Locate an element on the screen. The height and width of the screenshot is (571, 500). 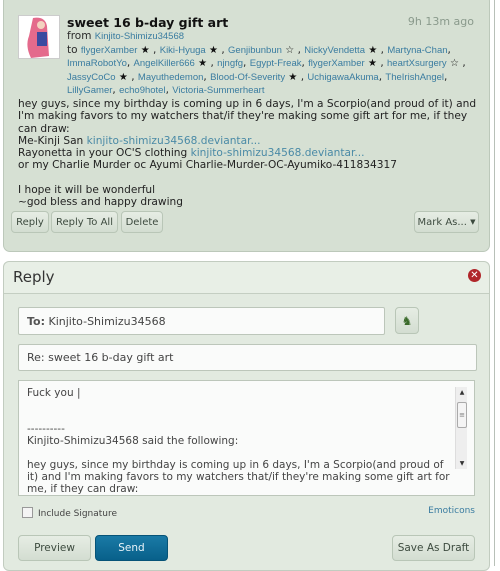
scroll-down-icon: ▼ is located at coordinates (462, 463).